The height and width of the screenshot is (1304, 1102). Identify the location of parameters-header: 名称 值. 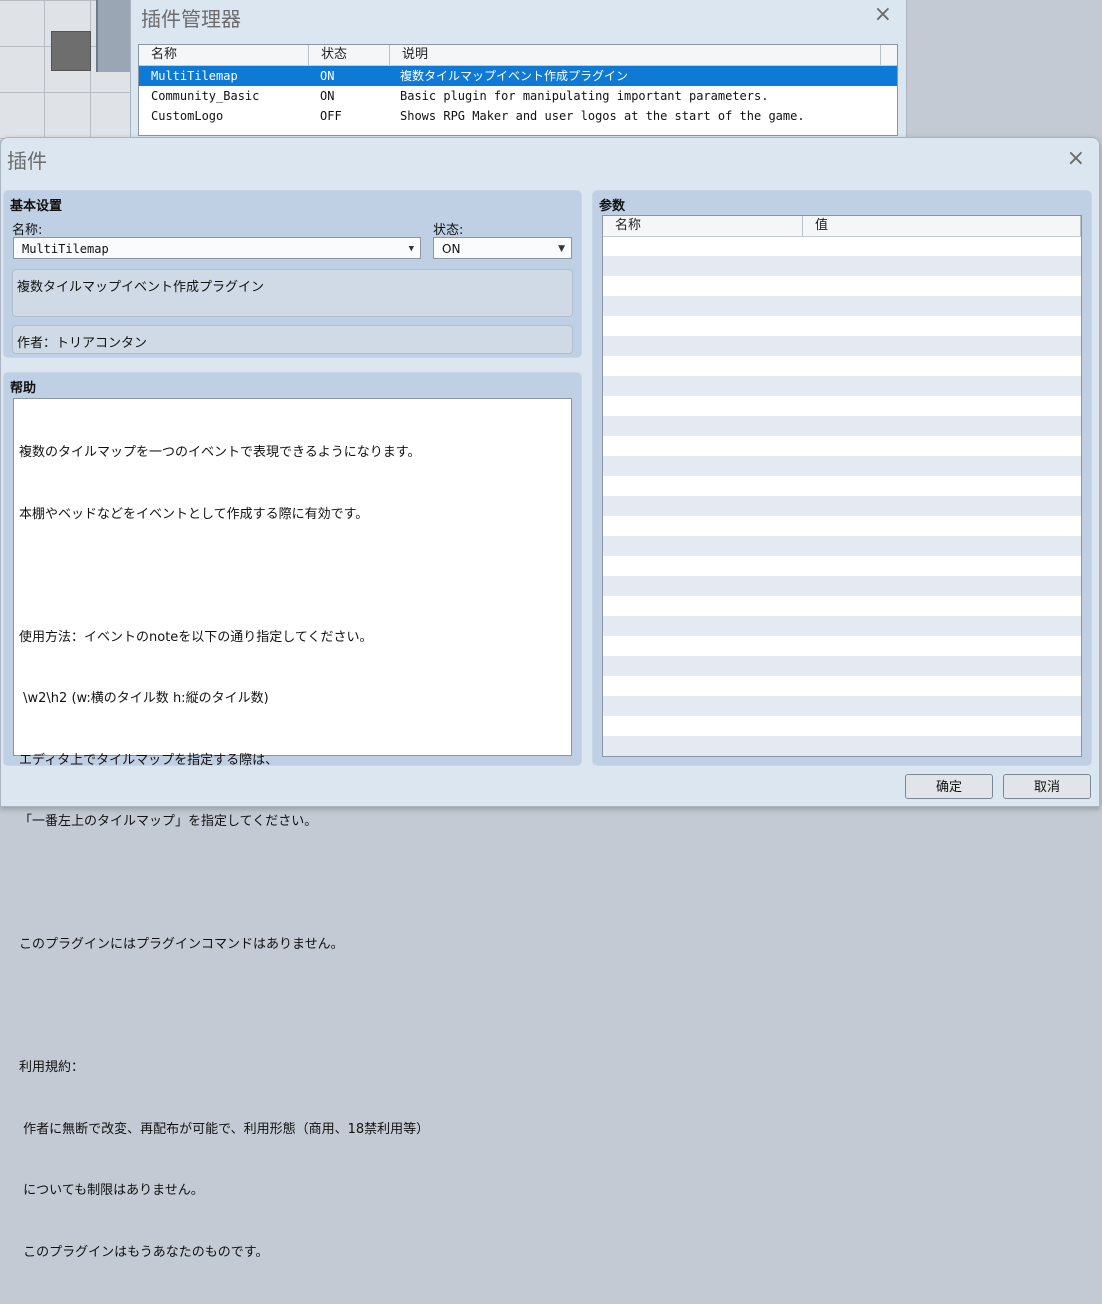
(842, 226).